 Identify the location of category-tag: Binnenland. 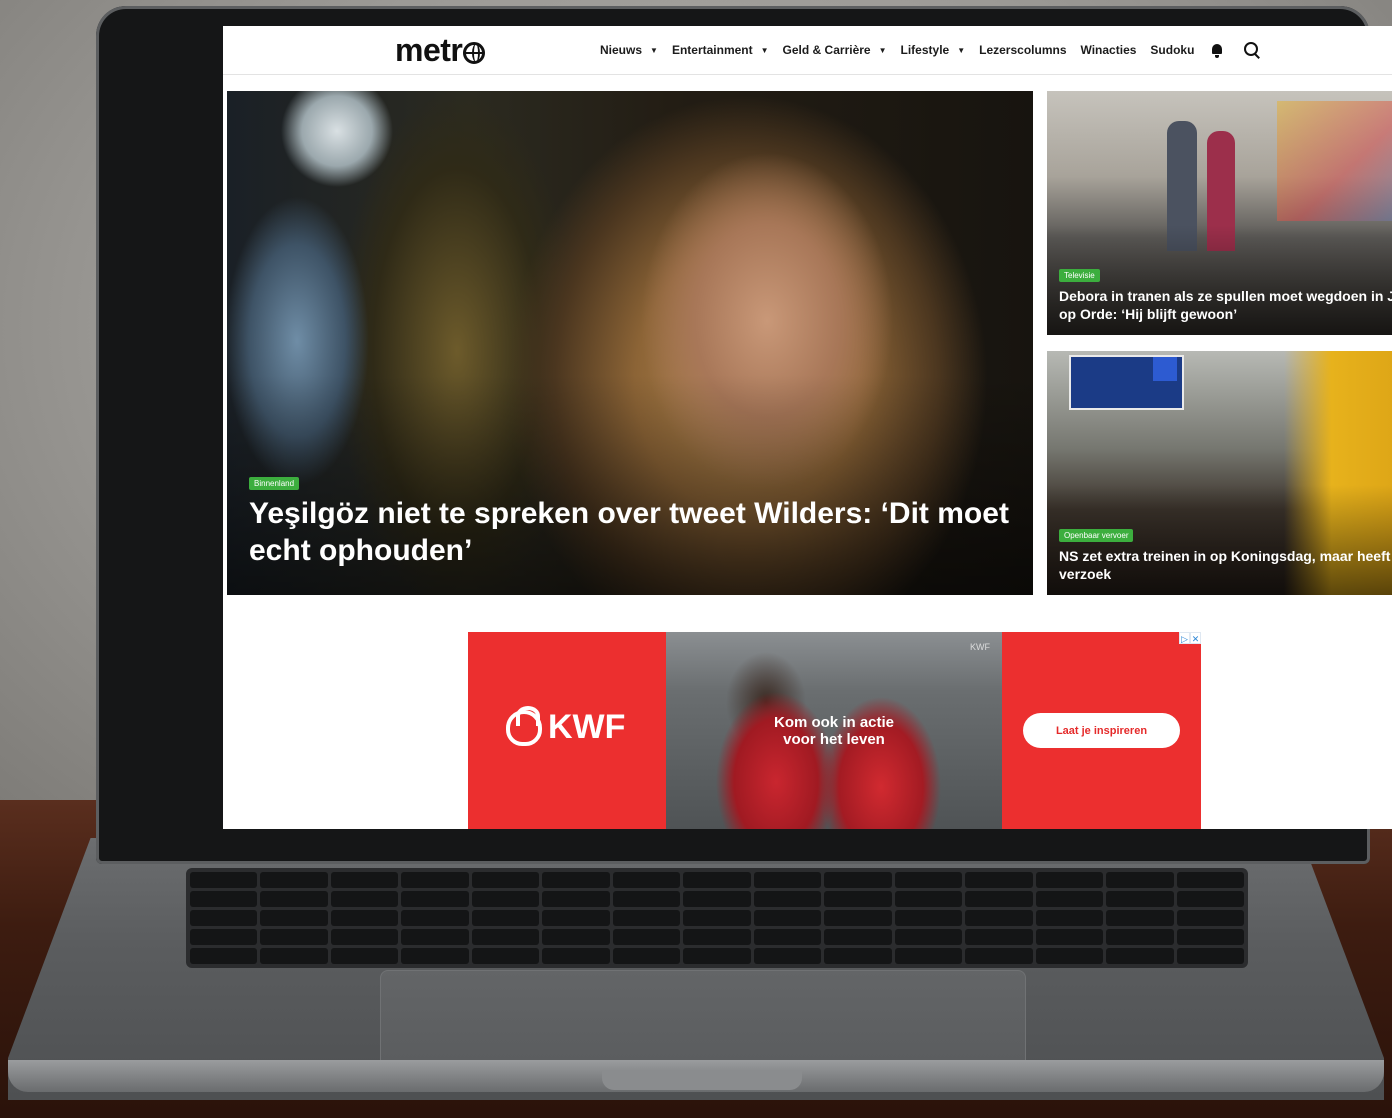
(274, 483).